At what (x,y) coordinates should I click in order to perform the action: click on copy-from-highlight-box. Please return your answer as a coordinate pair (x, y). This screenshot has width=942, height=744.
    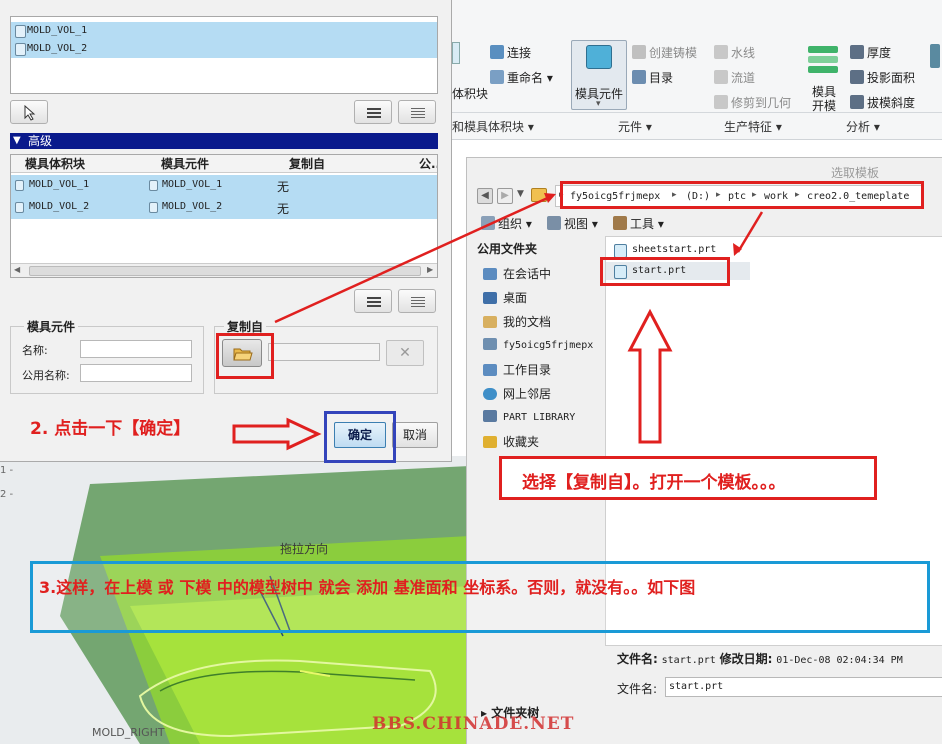
    Looking at the image, I should click on (245, 356).